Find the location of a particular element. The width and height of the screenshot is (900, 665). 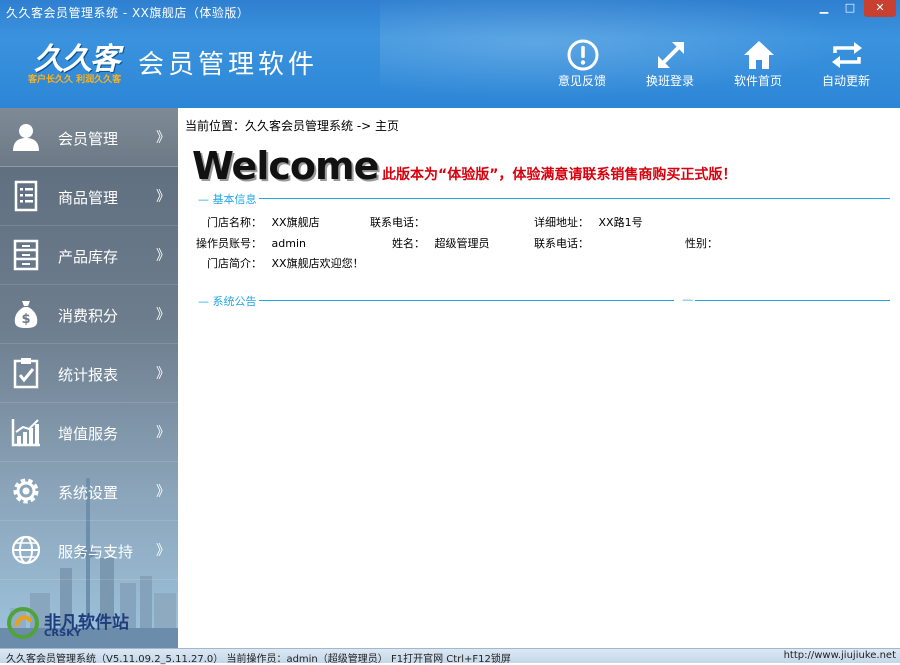

website-link: http://www.jiujiuke.net is located at coordinates (840, 655).